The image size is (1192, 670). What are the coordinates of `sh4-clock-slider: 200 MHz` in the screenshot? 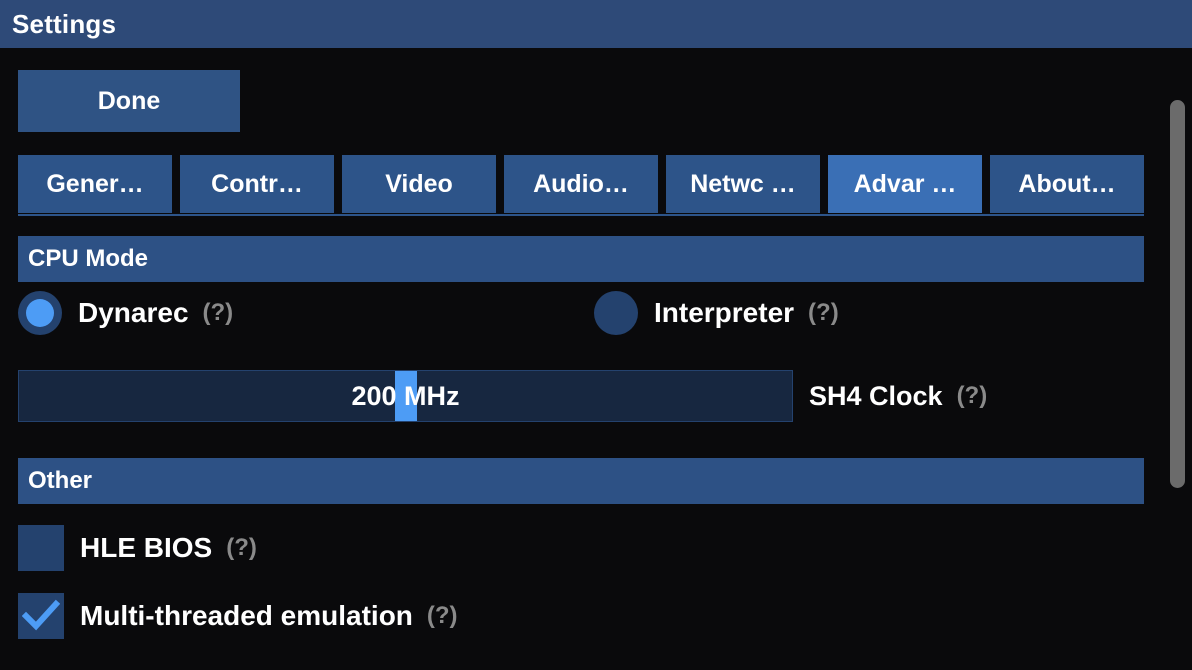 It's located at (405, 396).